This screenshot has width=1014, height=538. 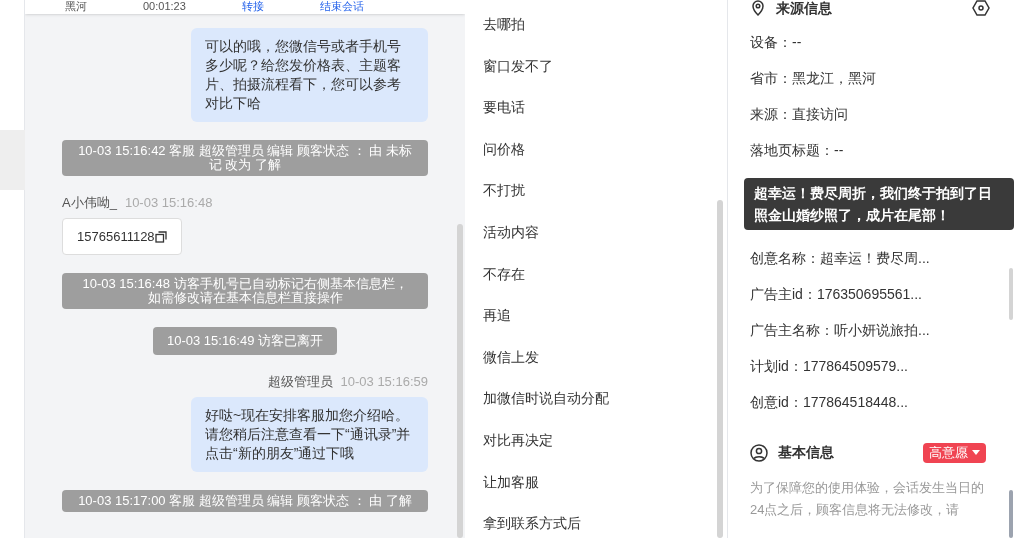 What do you see at coordinates (511, 492) in the screenshot?
I see `quick-reply: 让加客服` at bounding box center [511, 492].